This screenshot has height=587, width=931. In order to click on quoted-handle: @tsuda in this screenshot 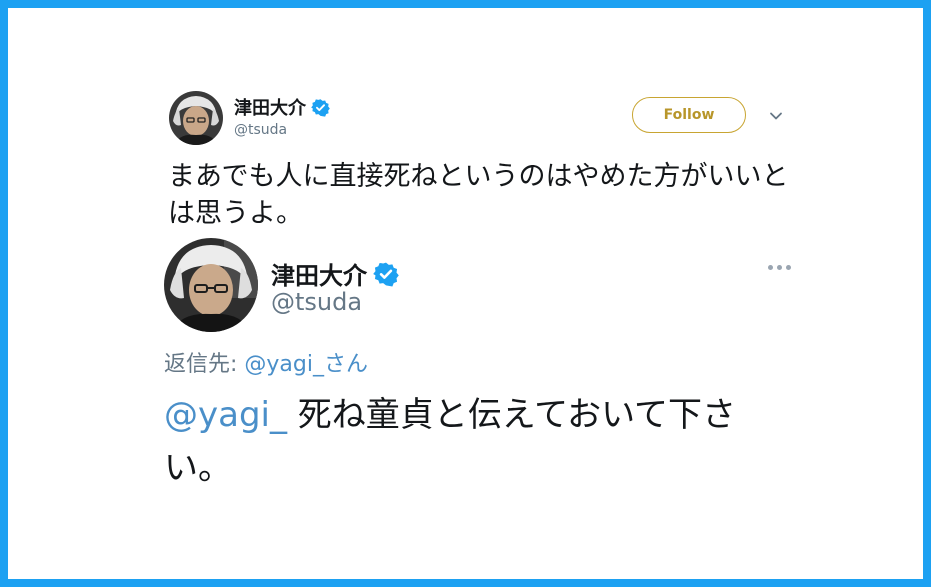, I will do `click(316, 302)`.